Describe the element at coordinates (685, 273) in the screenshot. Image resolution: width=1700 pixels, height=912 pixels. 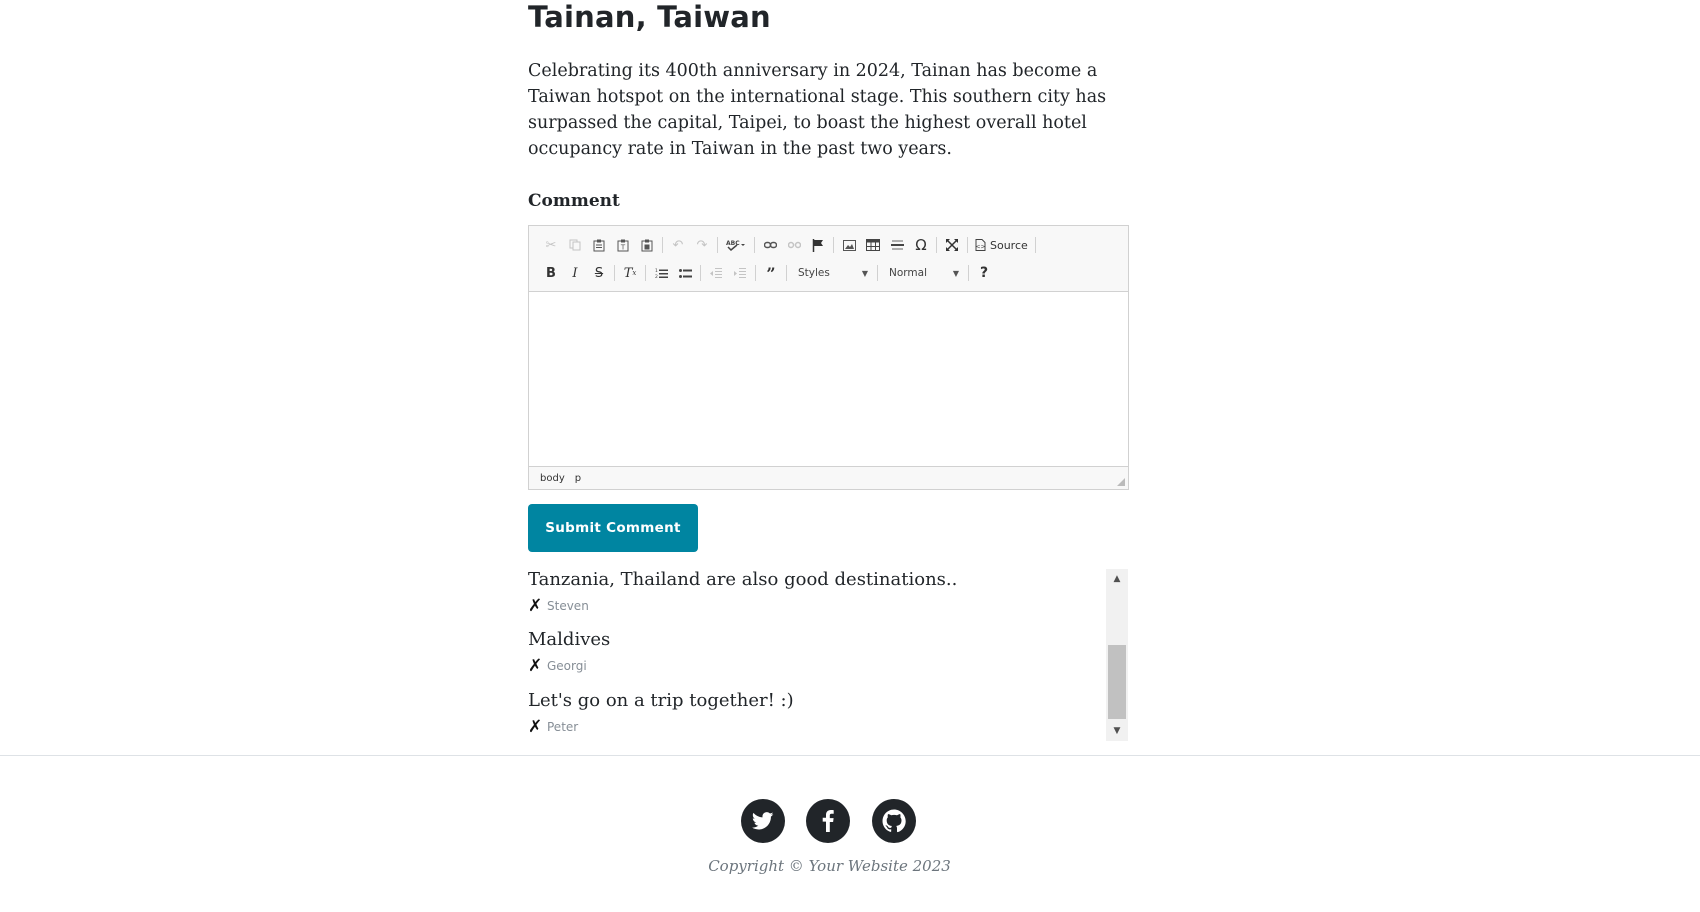
I see `bulleted-list-icon` at that location.